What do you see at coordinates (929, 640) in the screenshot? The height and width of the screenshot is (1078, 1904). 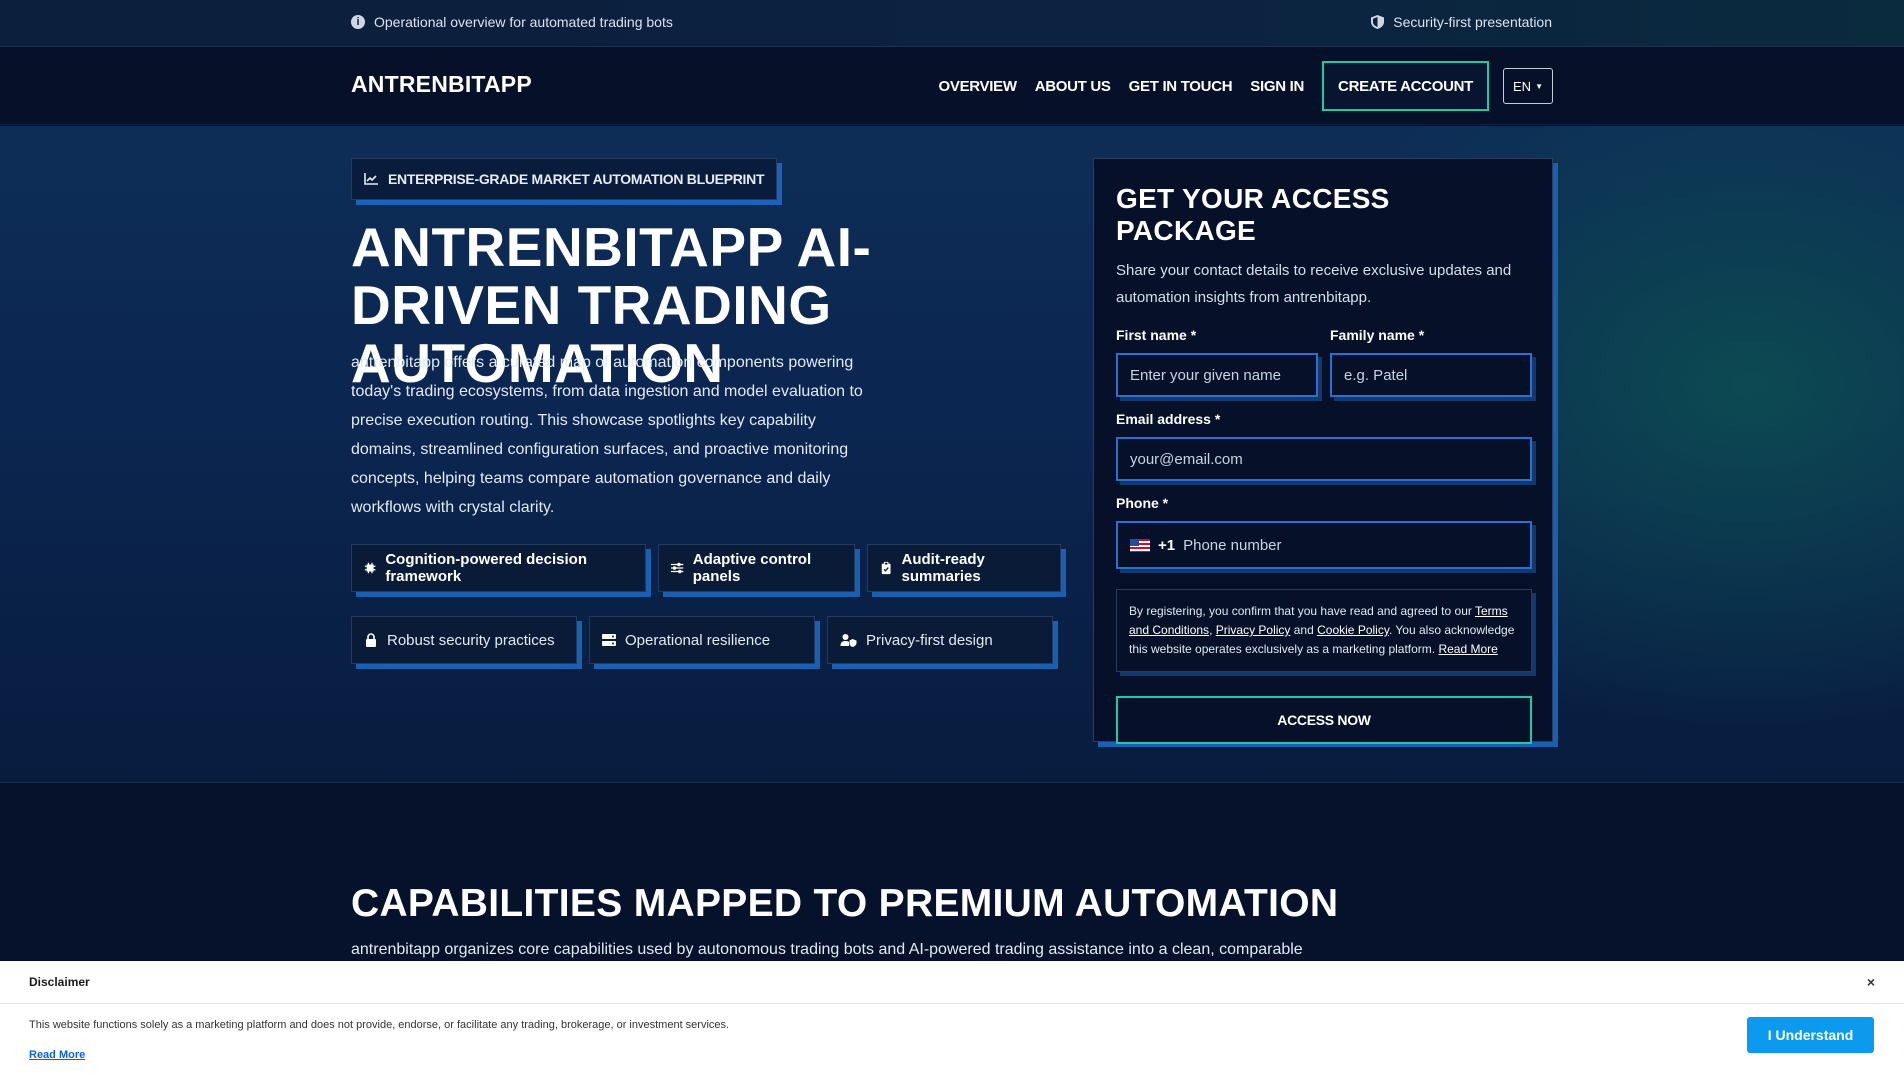 I see `chip-label: Privacy-first design` at bounding box center [929, 640].